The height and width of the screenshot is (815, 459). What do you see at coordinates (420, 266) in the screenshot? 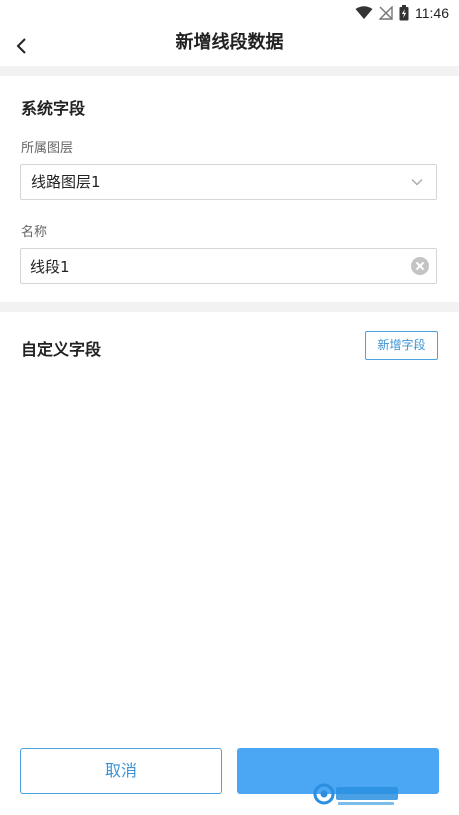
I see `clear-icon` at bounding box center [420, 266].